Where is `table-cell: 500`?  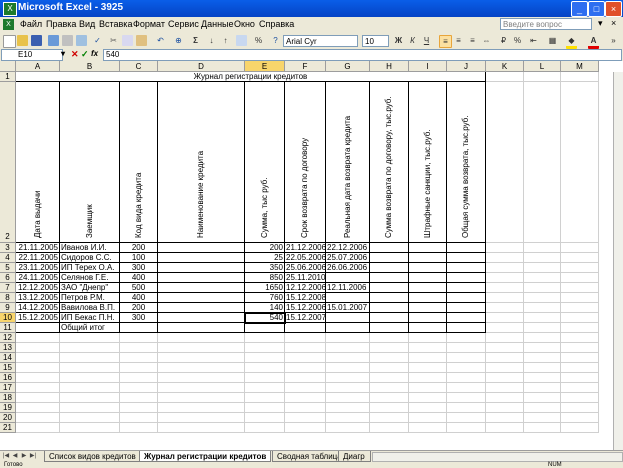
table-cell: 500 is located at coordinates (139, 288).